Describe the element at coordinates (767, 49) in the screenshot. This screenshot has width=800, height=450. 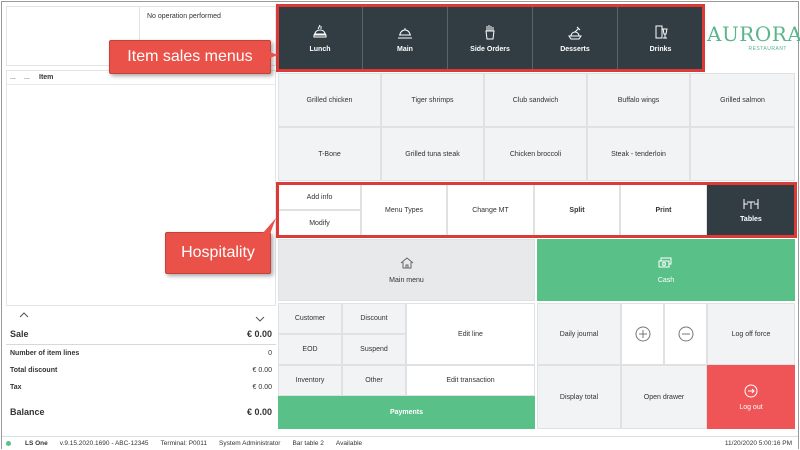
I see `logo-subtitle: RESTAURANT` at that location.